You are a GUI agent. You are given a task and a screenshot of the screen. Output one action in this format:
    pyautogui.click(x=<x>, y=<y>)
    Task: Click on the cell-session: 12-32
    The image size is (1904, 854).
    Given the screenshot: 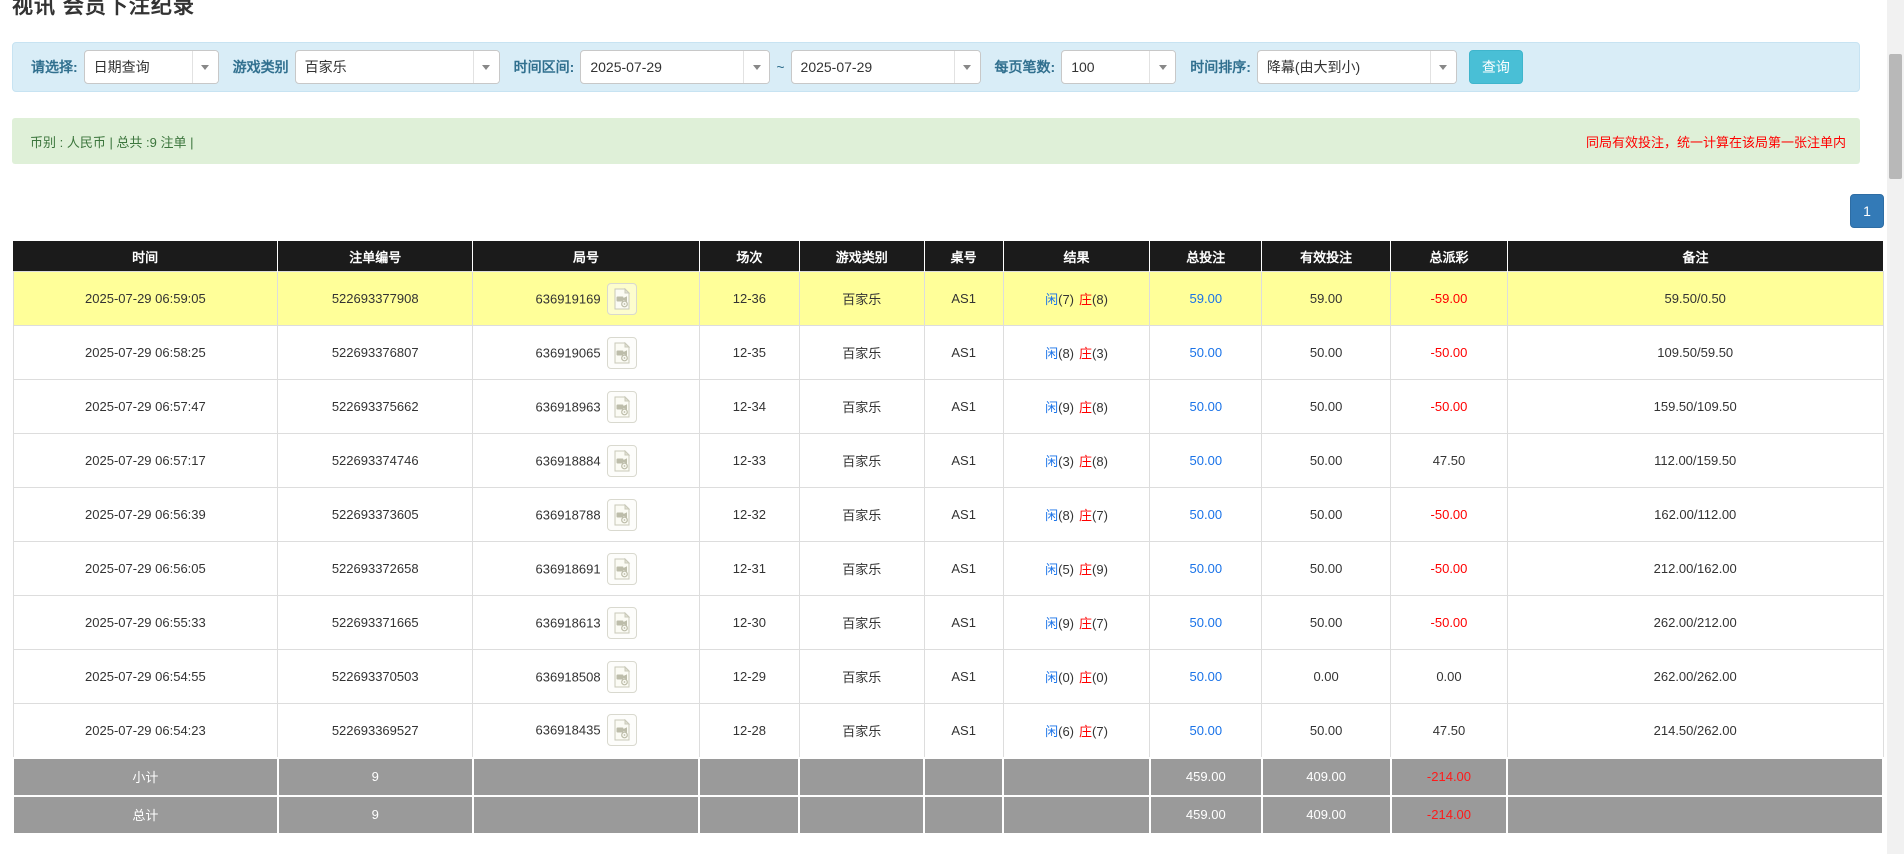 What is the action you would take?
    pyautogui.click(x=749, y=514)
    